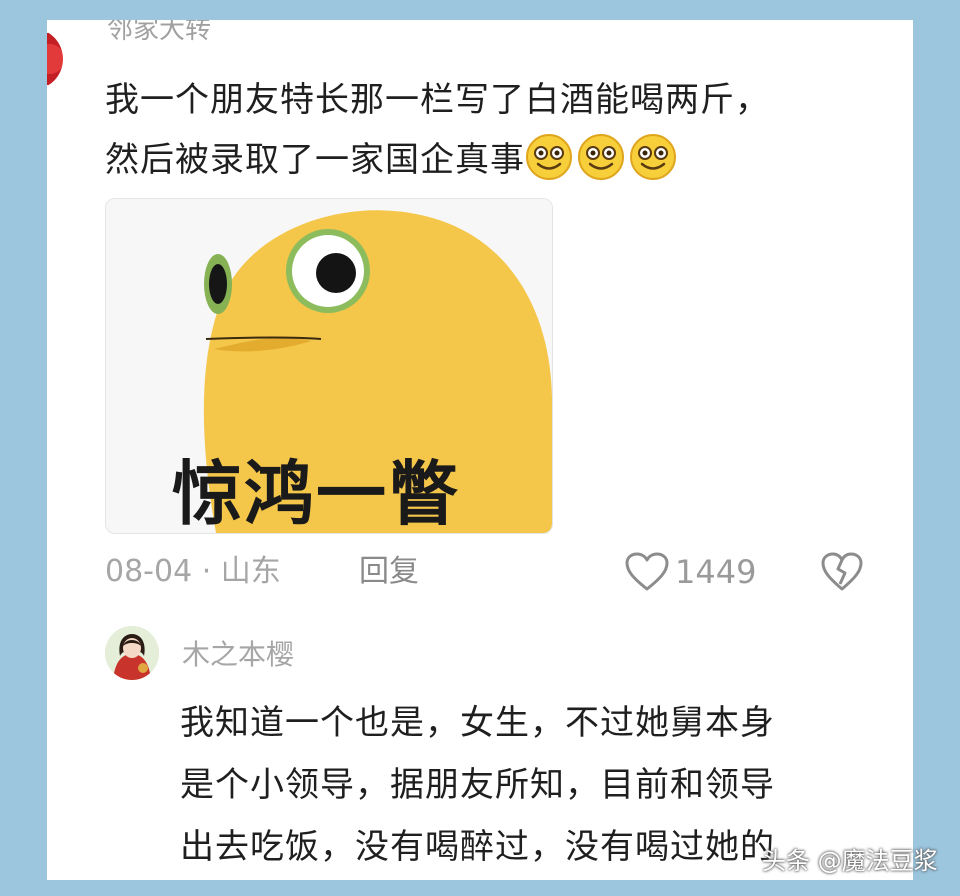 This screenshot has width=960, height=896. I want to click on reply-button: 回复, so click(389, 572).